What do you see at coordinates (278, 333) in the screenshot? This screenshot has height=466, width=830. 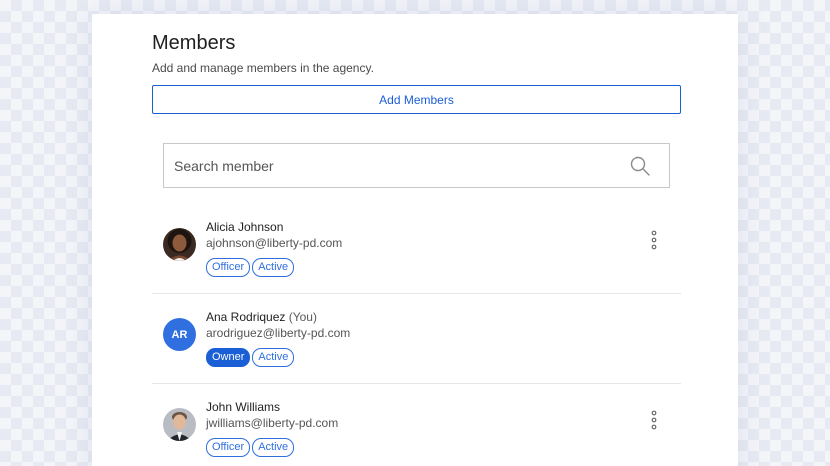 I see `member-email: arodriguez@liberty-pd.com` at bounding box center [278, 333].